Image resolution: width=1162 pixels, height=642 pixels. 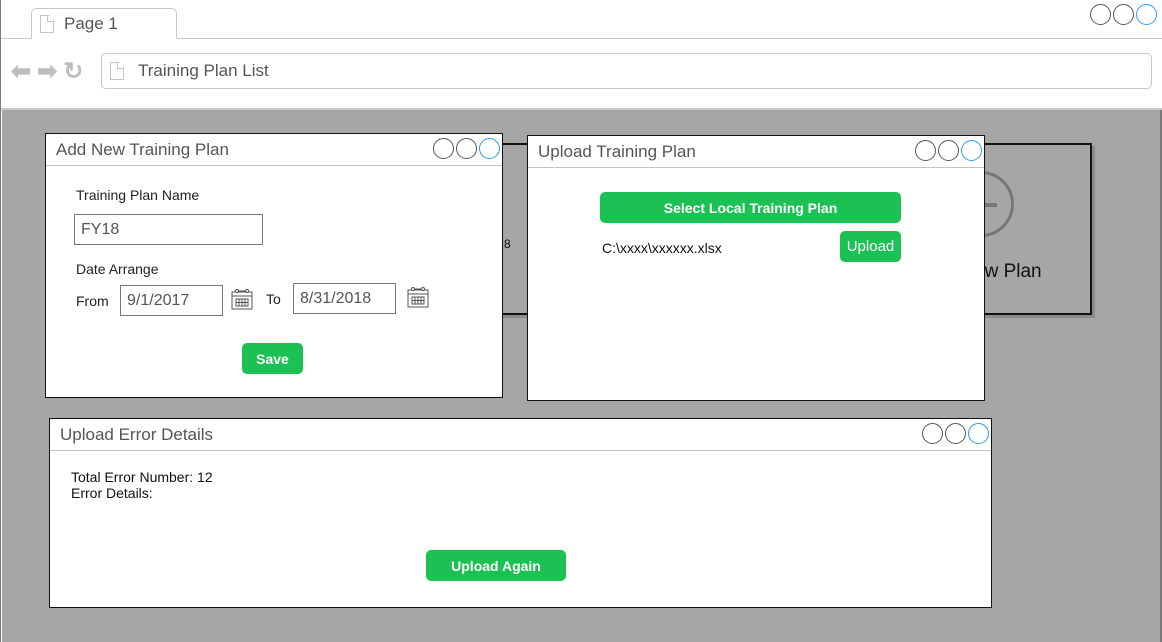 What do you see at coordinates (117, 269) in the screenshot?
I see `date-arrange-label: Date Arrange` at bounding box center [117, 269].